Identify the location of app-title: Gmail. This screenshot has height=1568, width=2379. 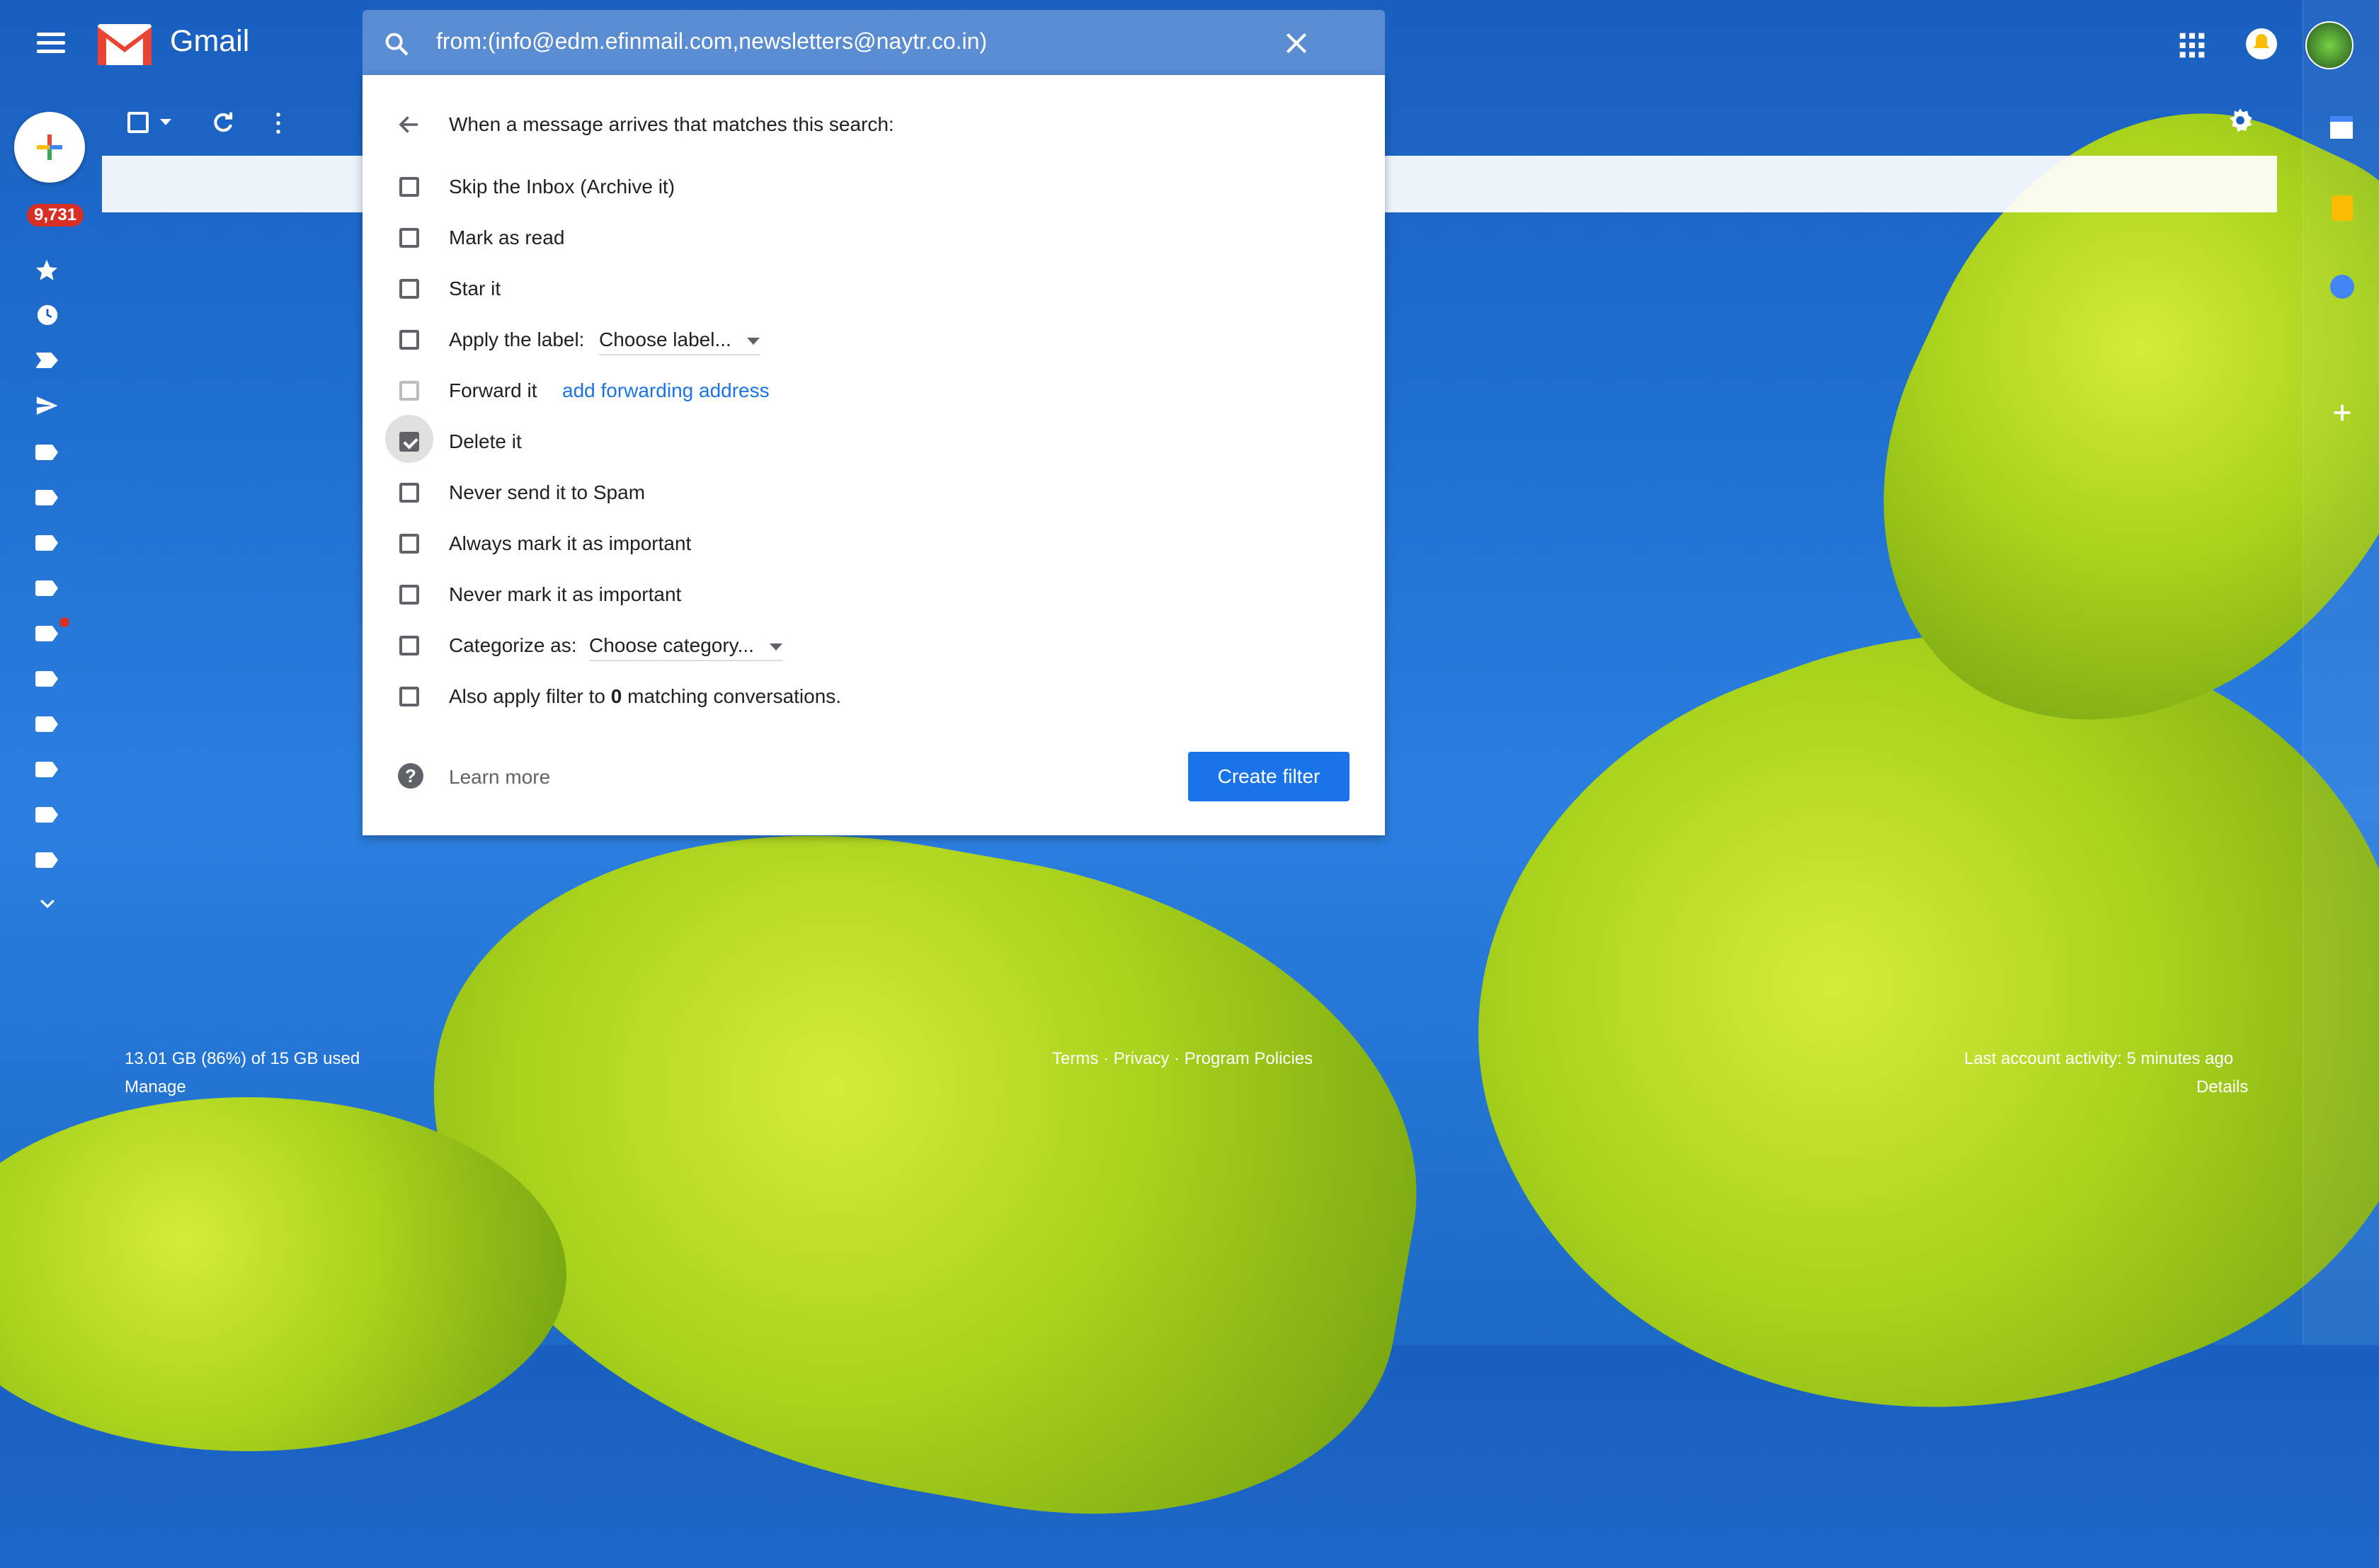
(209, 41).